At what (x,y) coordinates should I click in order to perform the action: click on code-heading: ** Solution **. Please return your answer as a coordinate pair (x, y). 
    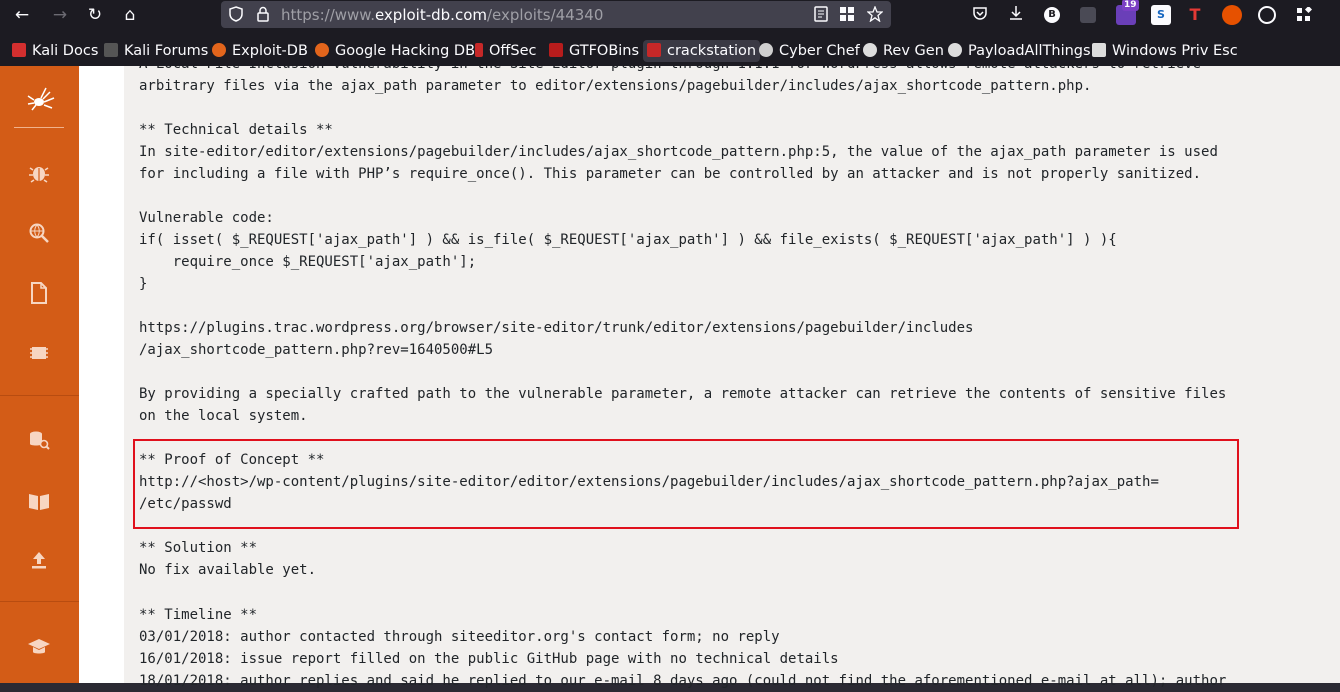
    Looking at the image, I should click on (198, 548).